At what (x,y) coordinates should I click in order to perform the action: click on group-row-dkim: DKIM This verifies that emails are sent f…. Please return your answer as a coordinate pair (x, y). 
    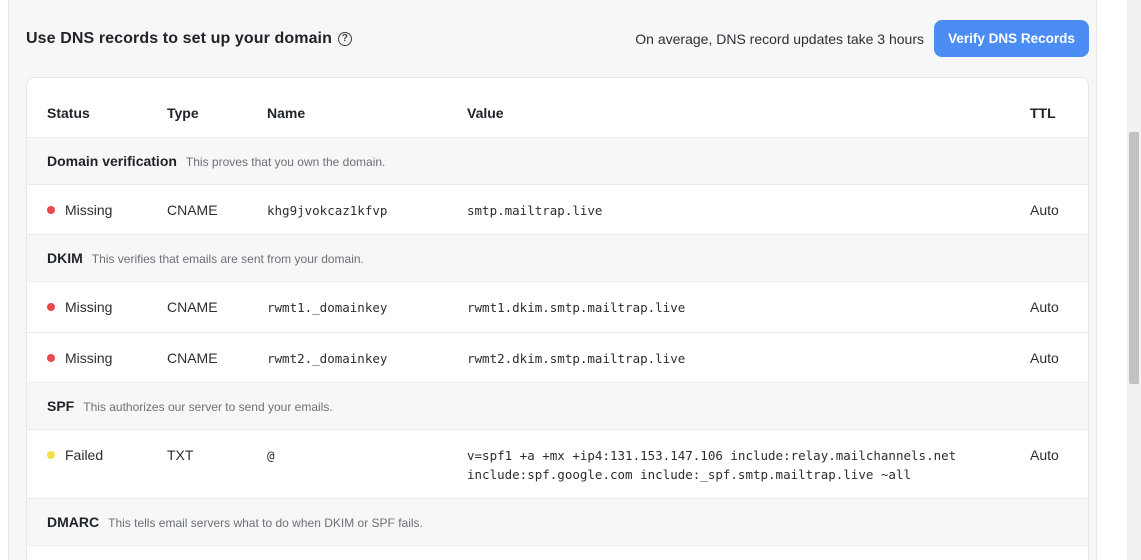
    Looking at the image, I should click on (557, 258).